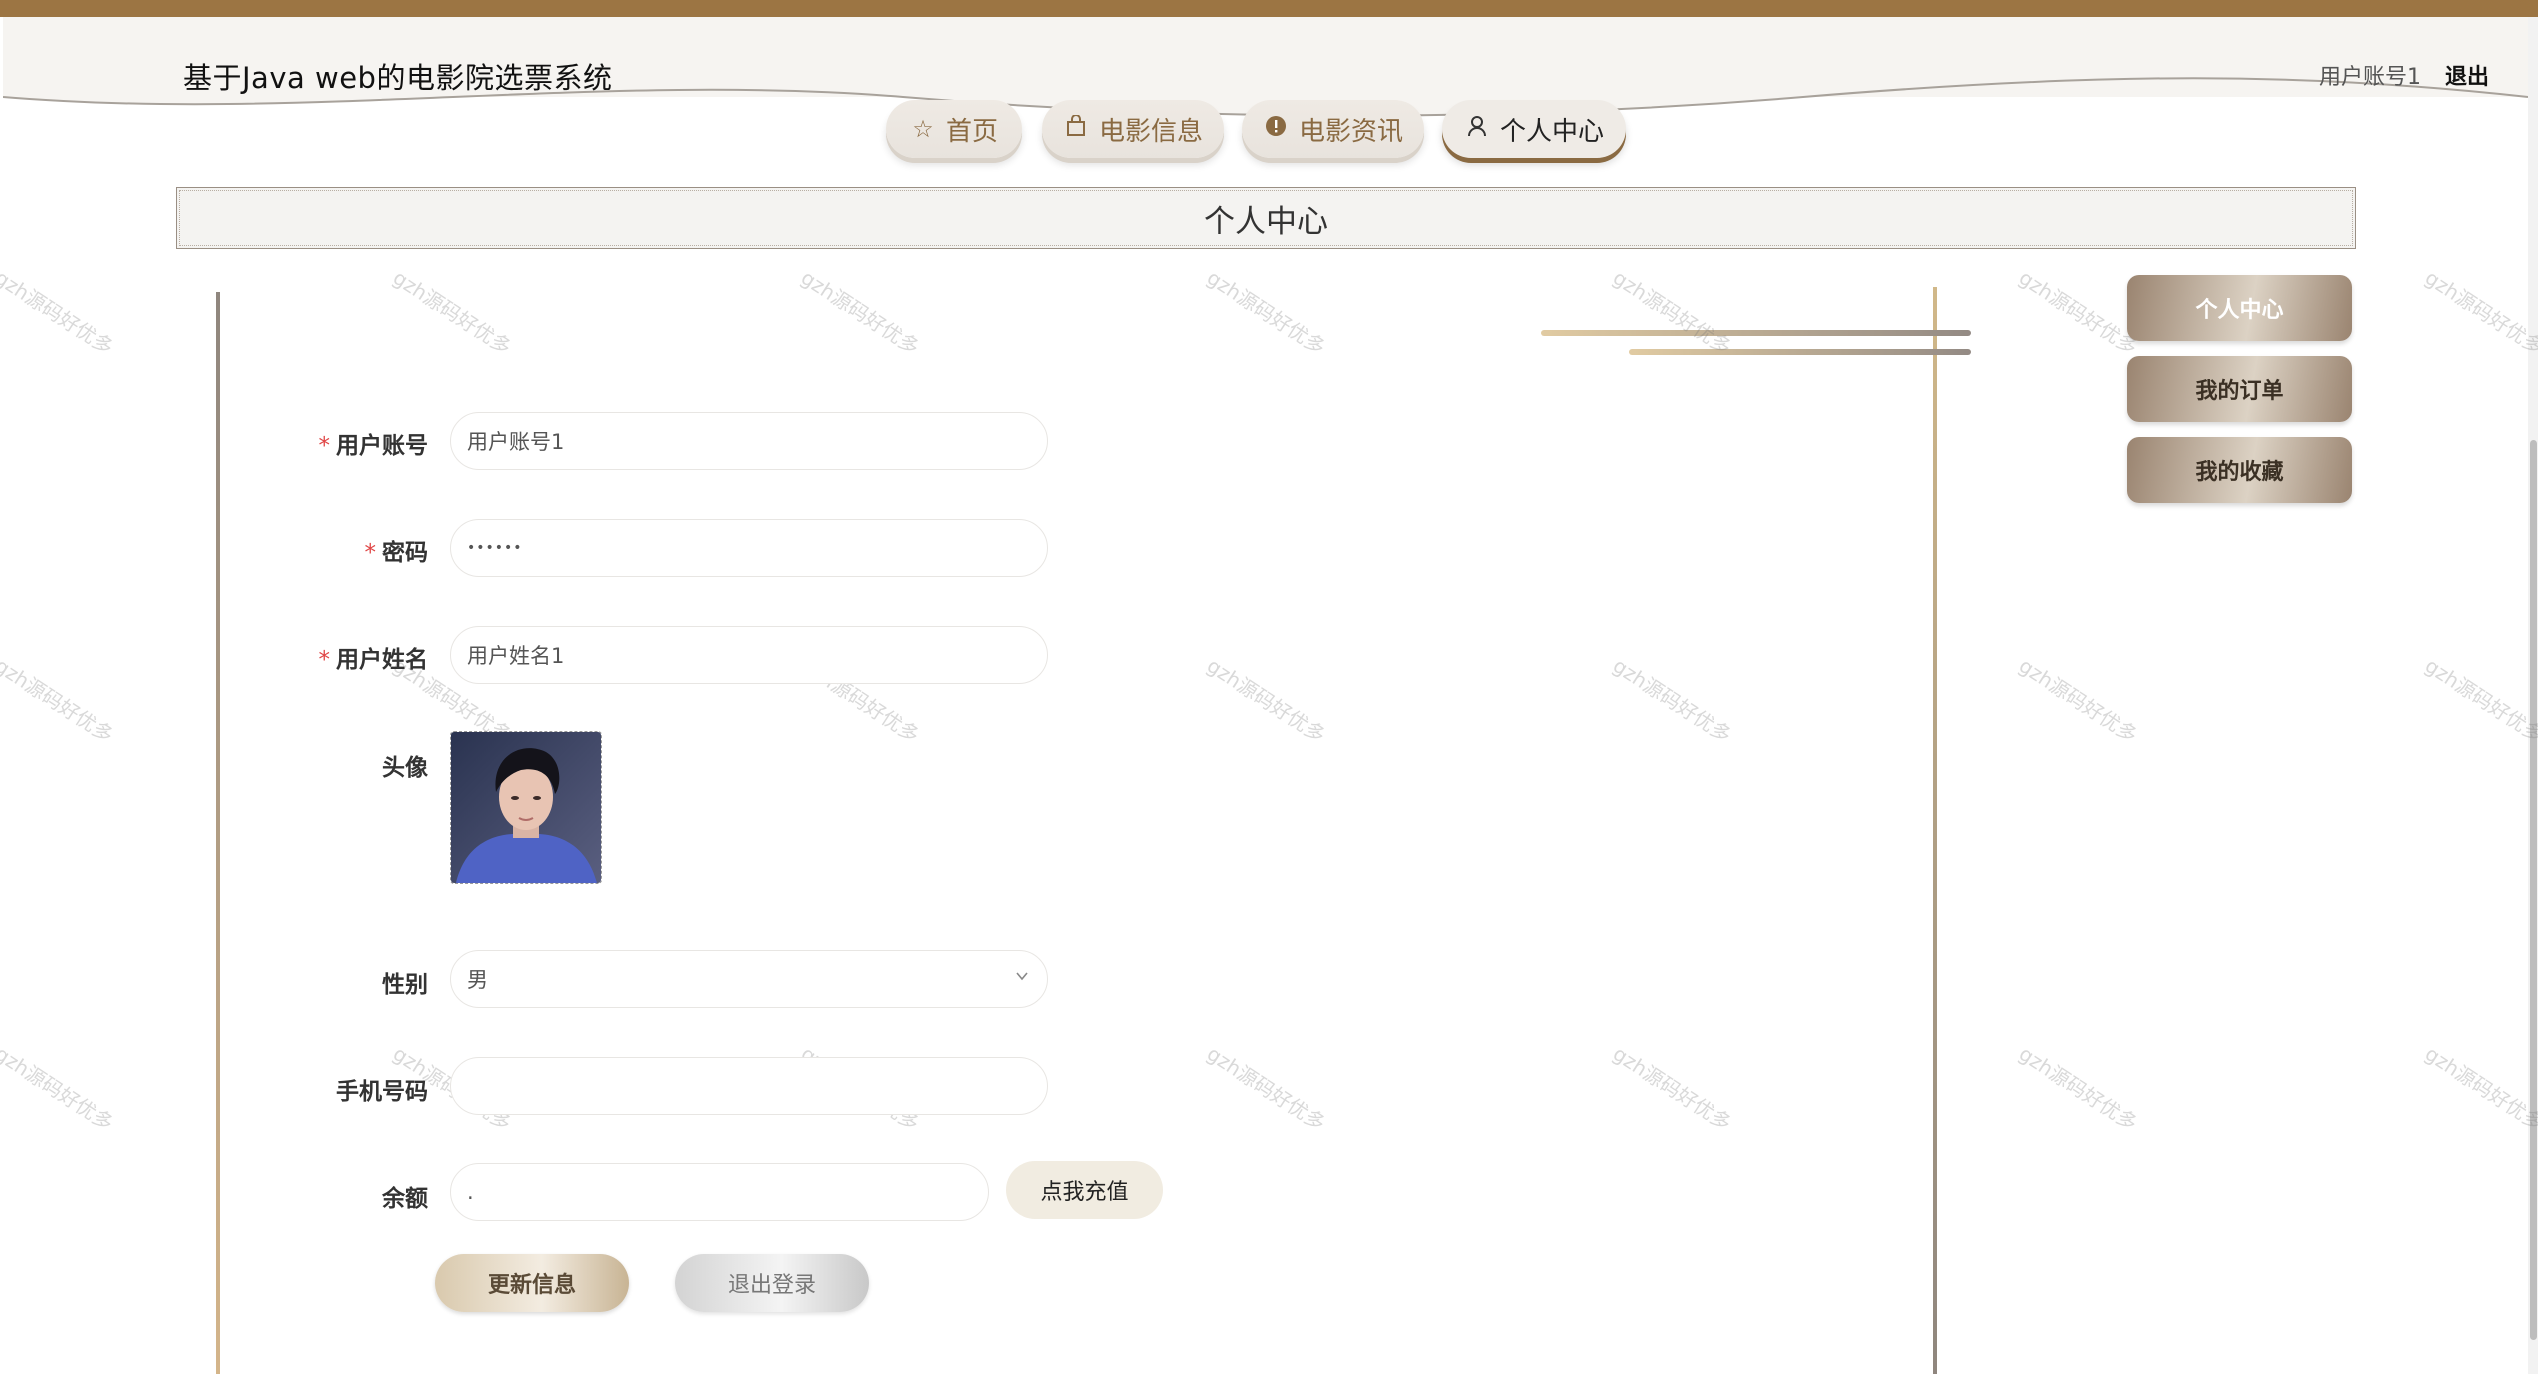 This screenshot has width=2538, height=1374. Describe the element at coordinates (749, 979) in the screenshot. I see `gender-select: 男` at that location.